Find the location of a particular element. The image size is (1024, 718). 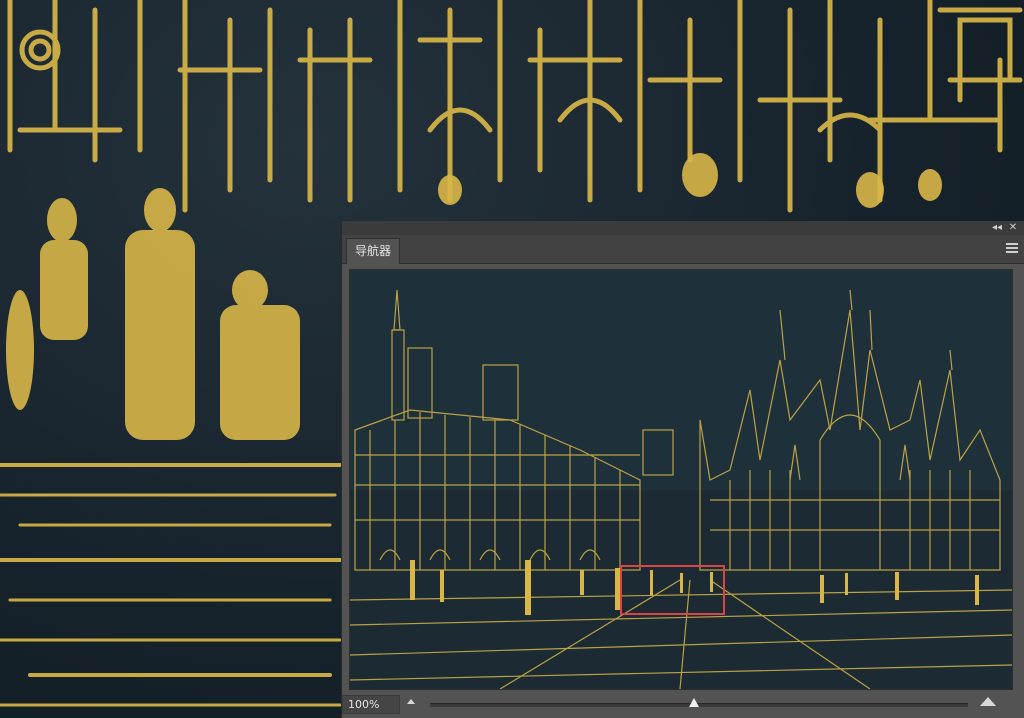

tab-navigator: 导航器 is located at coordinates (373, 251).